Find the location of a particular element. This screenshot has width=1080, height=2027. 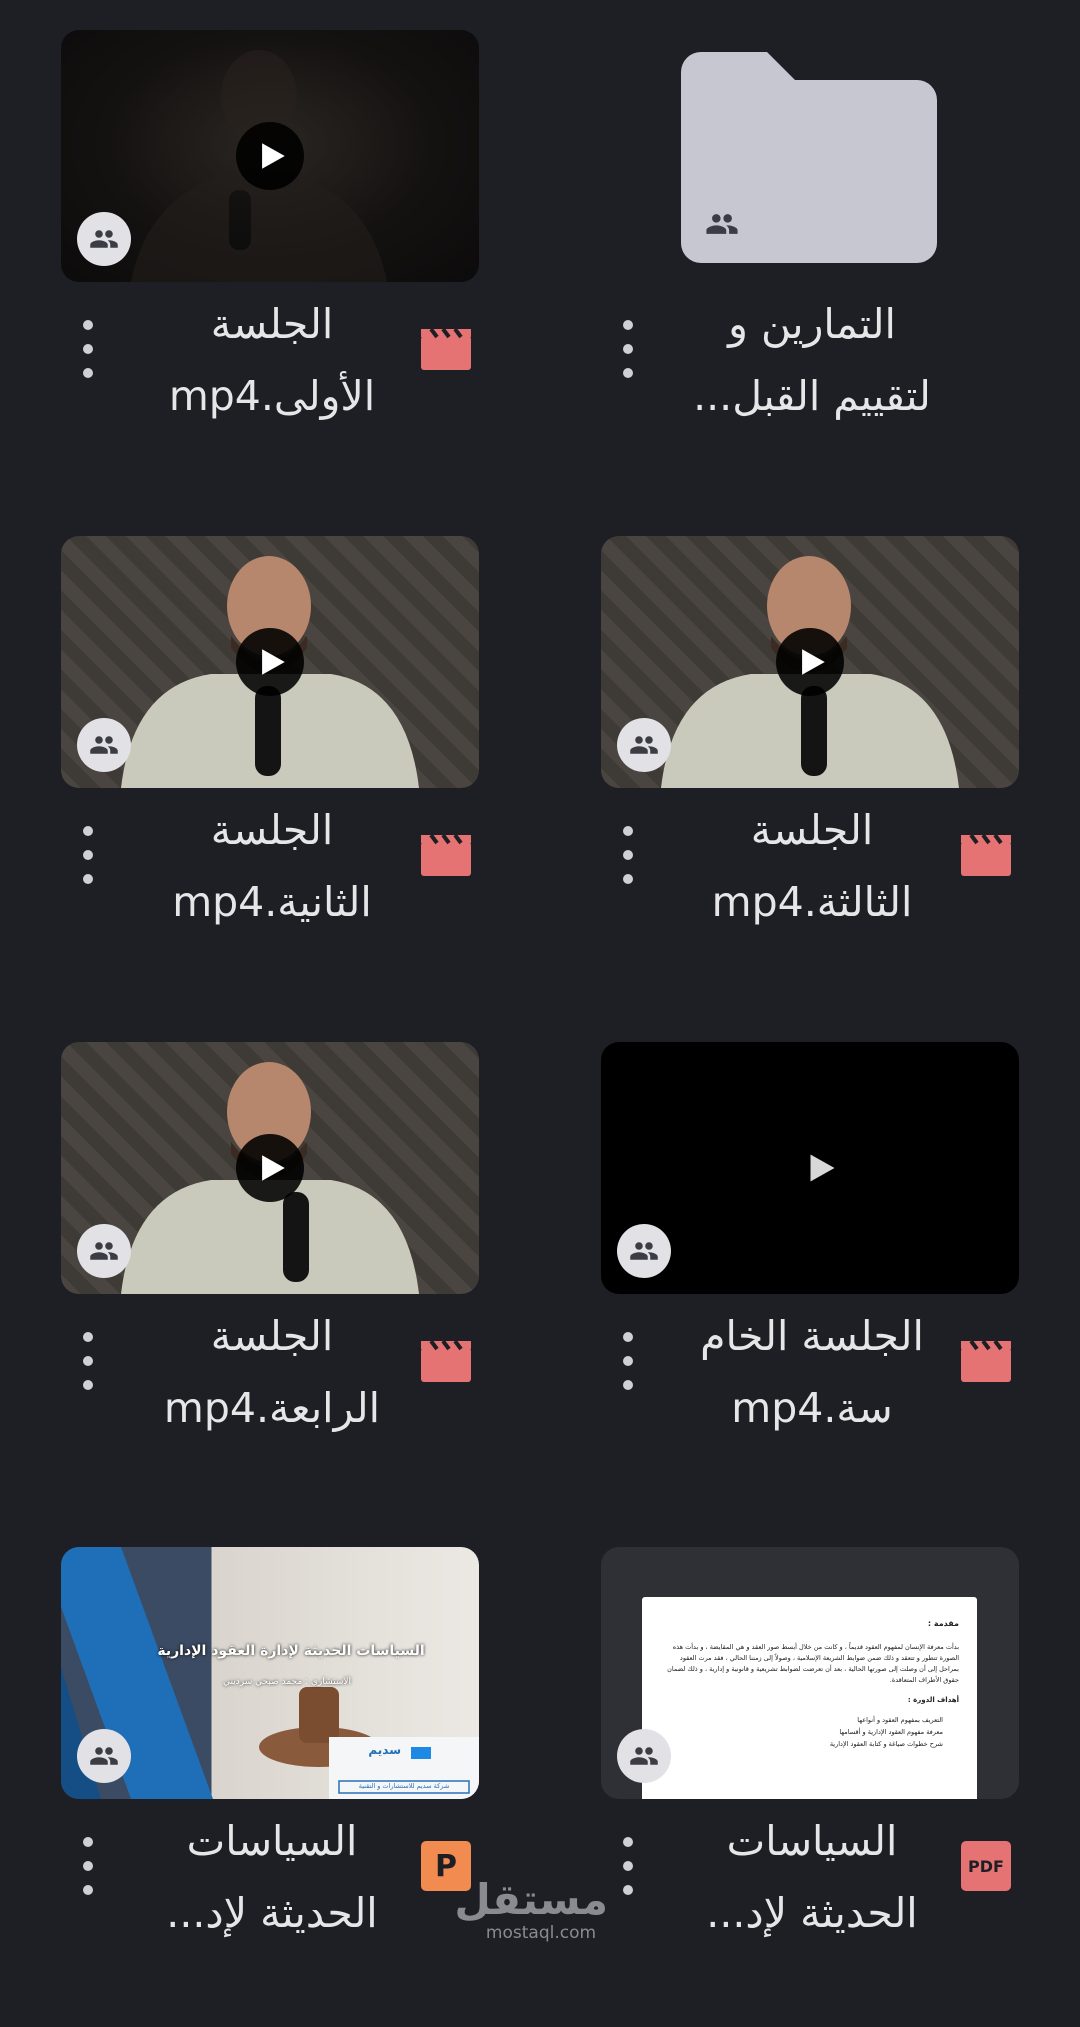

folder-icon is located at coordinates (809, 157).